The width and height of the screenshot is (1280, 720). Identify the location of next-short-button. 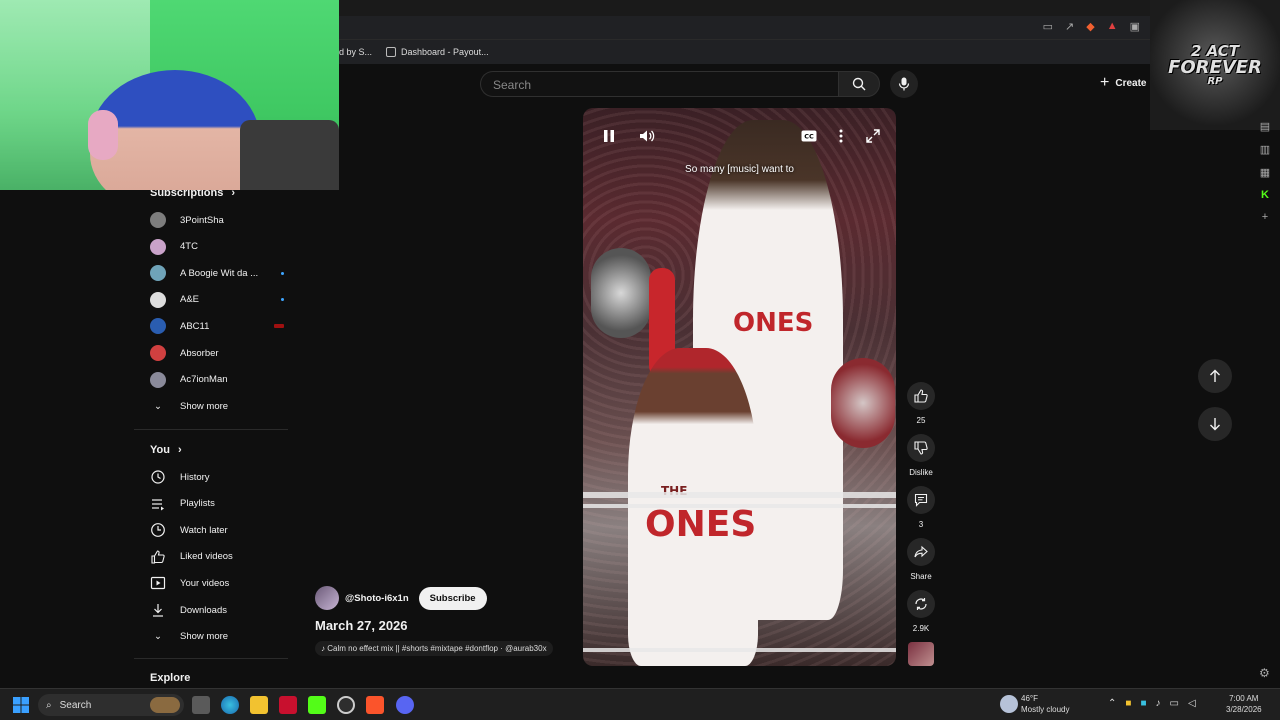
(1215, 424).